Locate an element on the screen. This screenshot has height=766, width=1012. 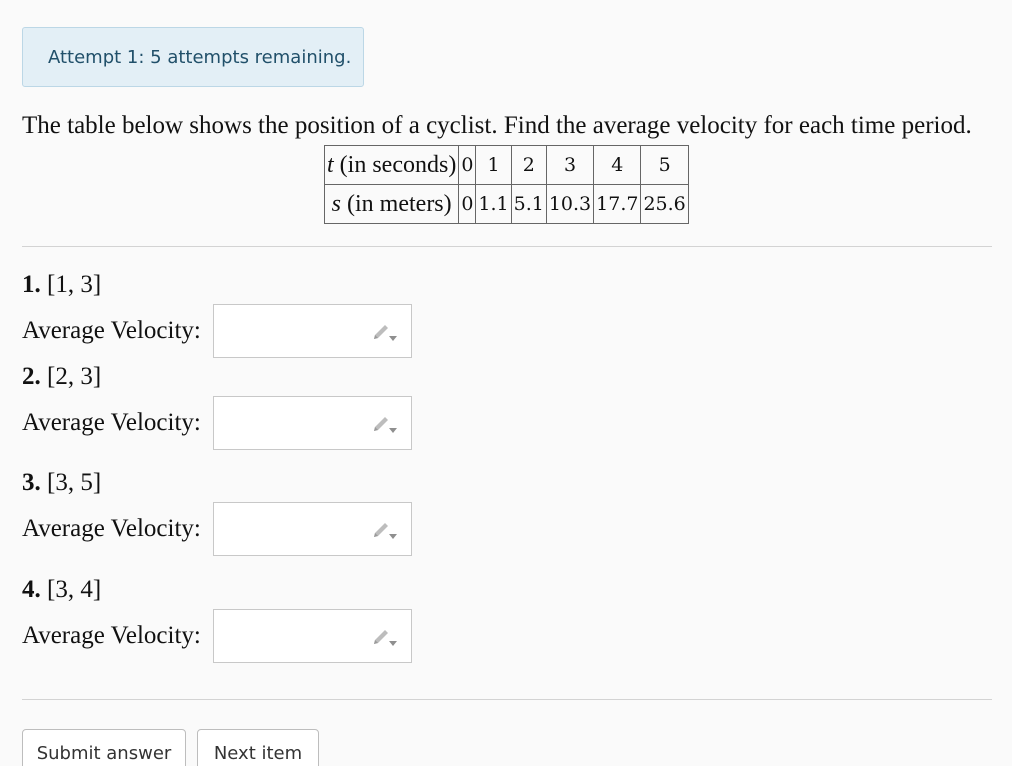
question-1-label: Average Velocity: is located at coordinates (111, 330).